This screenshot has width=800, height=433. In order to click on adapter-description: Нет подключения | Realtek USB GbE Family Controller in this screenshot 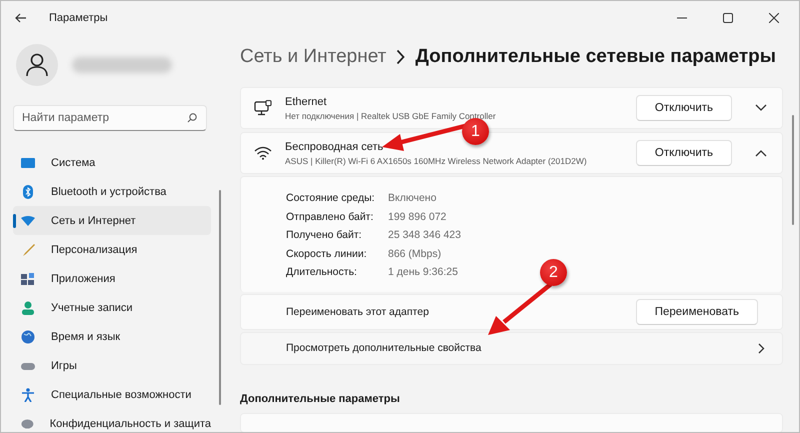, I will do `click(391, 115)`.